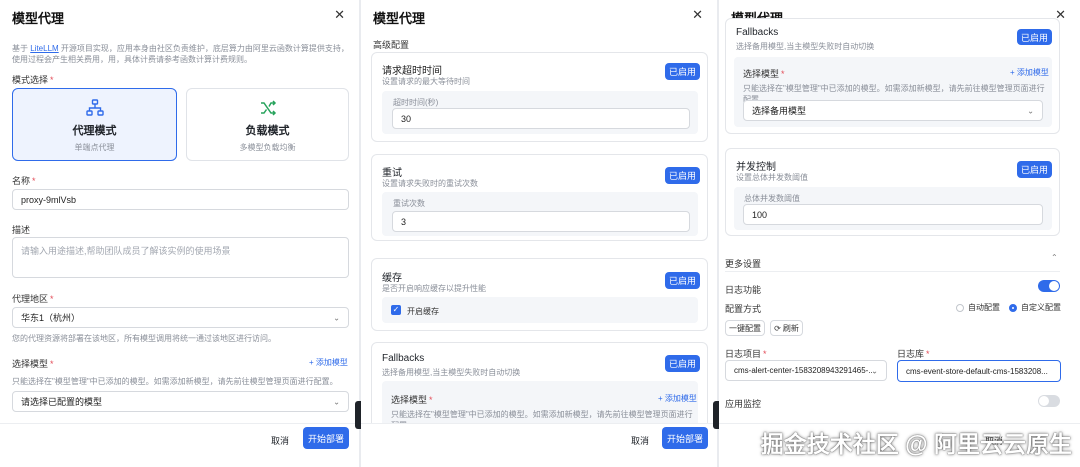  What do you see at coordinates (180, 59) in the screenshot?
I see `intro-line2: 用，具体计费请参考函数计算计费规则。` at bounding box center [180, 59].